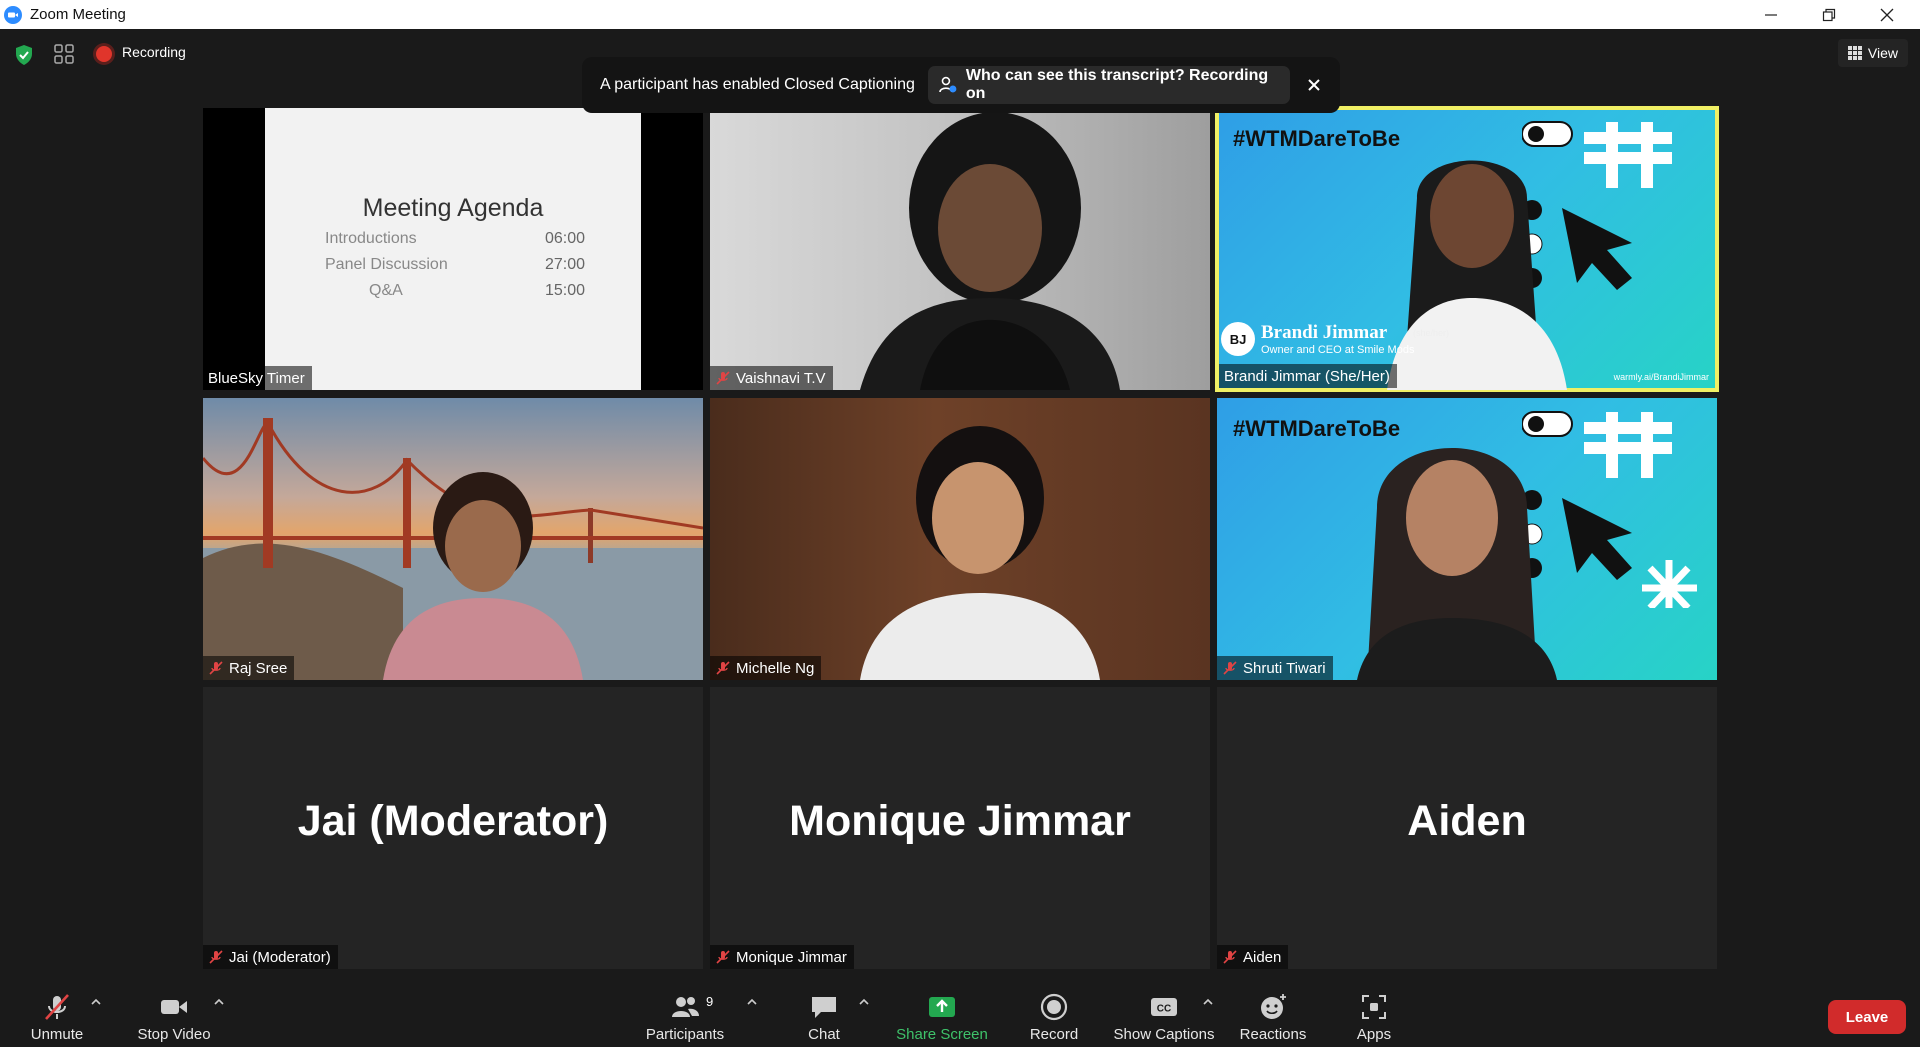 This screenshot has height=1047, width=1920. What do you see at coordinates (1374, 1007) in the screenshot?
I see `apps-icon` at bounding box center [1374, 1007].